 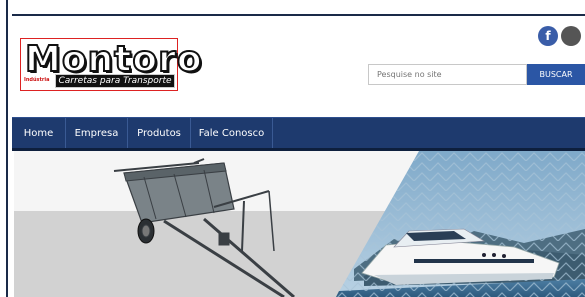 I want to click on search-button: BUSCAR, so click(x=556, y=74).